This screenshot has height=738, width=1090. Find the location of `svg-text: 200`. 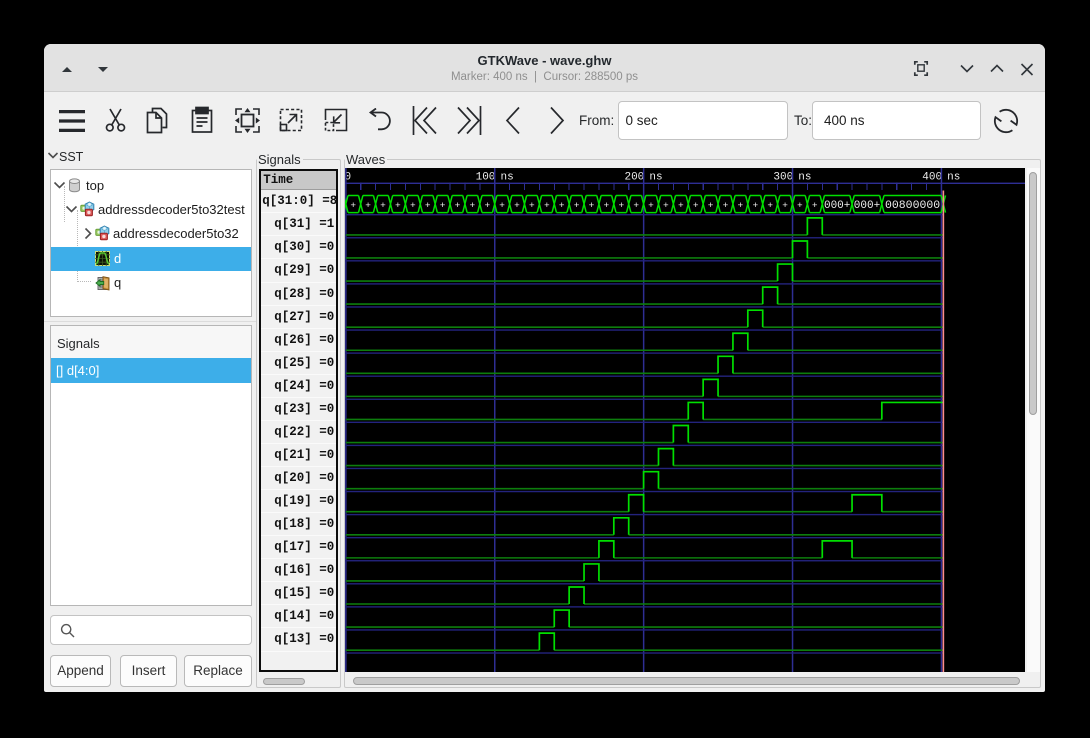

svg-text: 200 is located at coordinates (634, 177).